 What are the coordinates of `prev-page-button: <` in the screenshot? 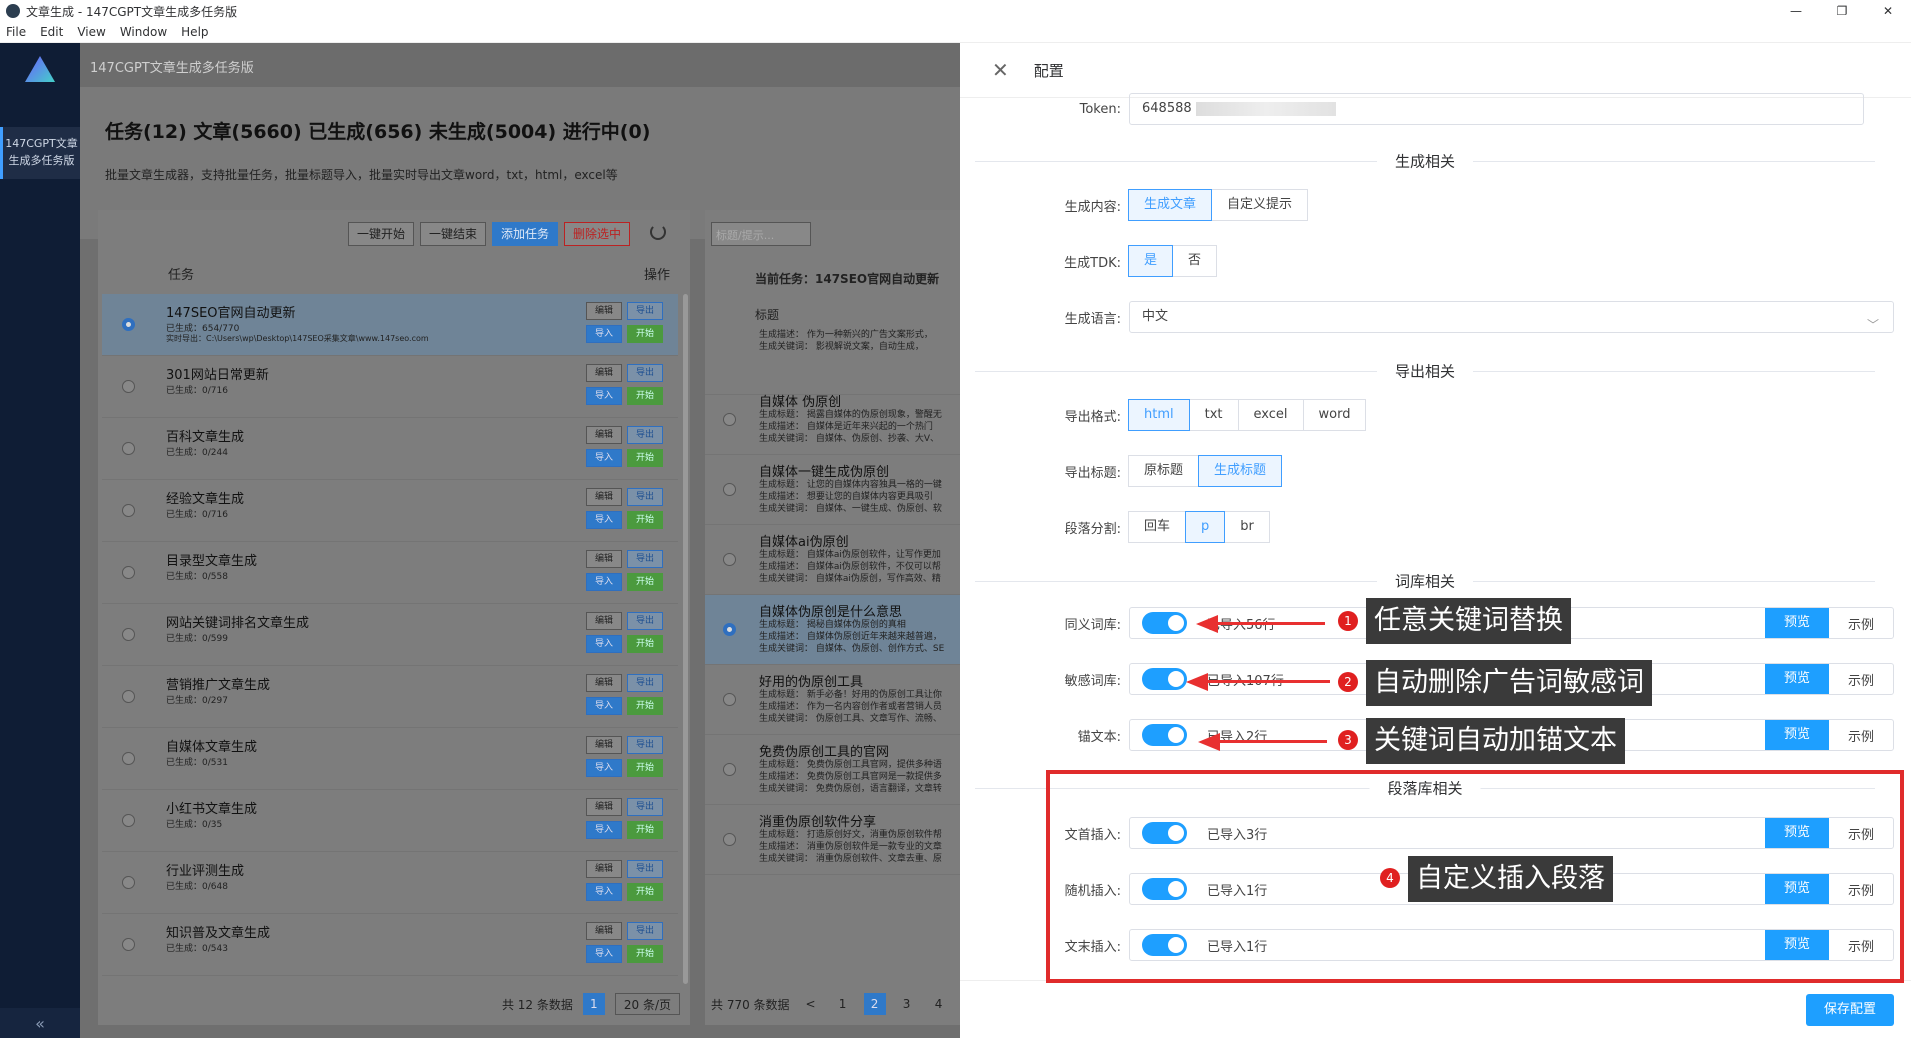 It's located at (811, 1004).